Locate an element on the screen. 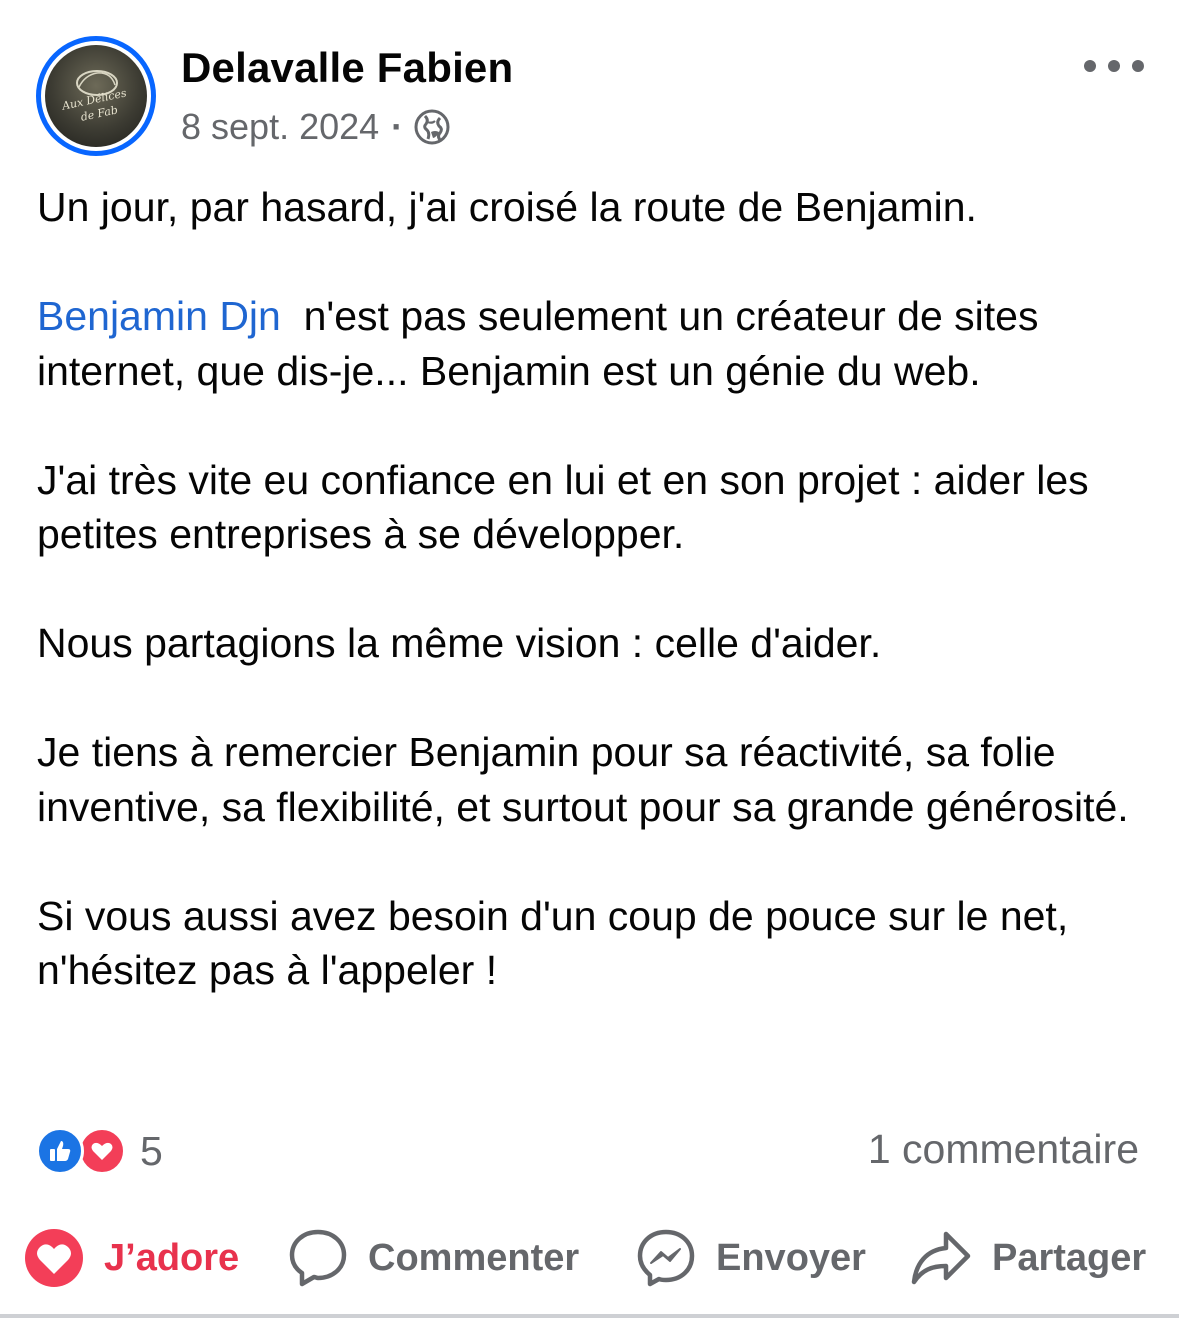  send-button: Envoyer is located at coordinates (751, 1258).